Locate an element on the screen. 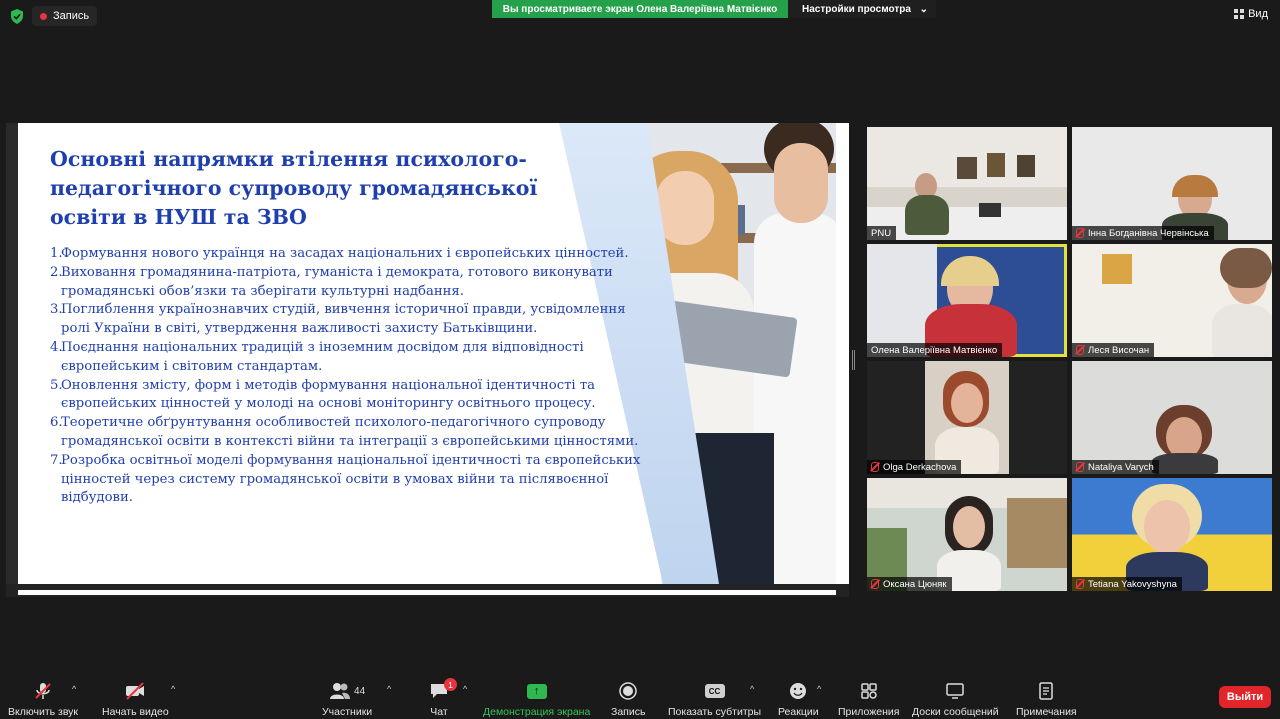 This screenshot has height=719, width=1280. view-label: Вид is located at coordinates (1258, 14).